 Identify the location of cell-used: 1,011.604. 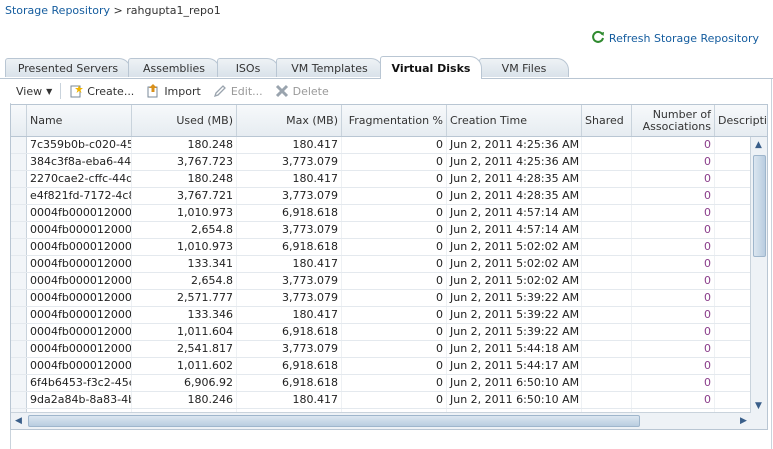
(184, 332).